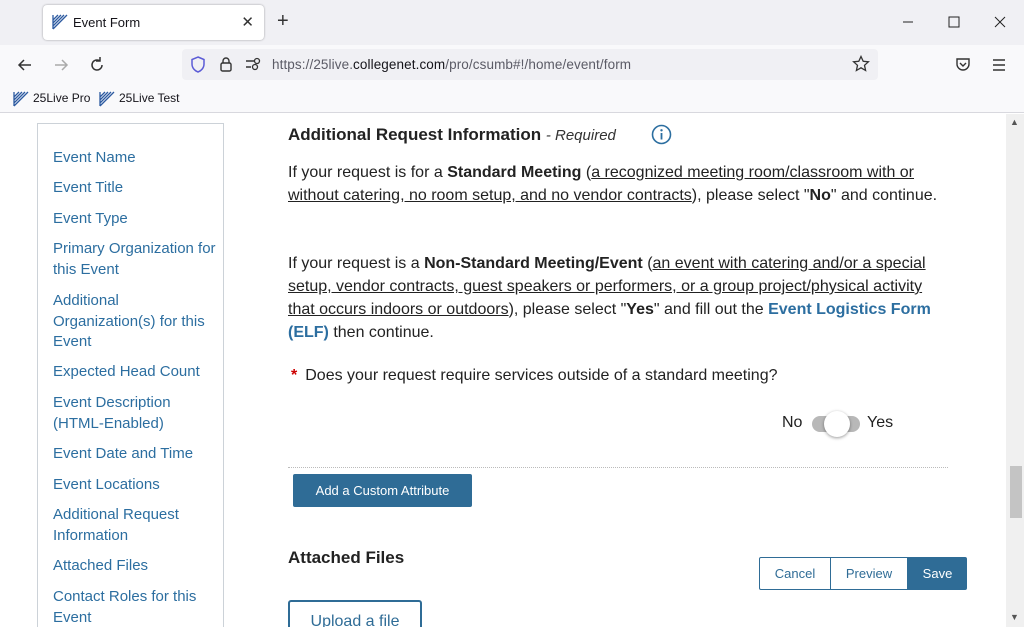 This screenshot has width=1024, height=627. What do you see at coordinates (1015, 370) in the screenshot?
I see `page-scrollbar: ▲ ▼` at bounding box center [1015, 370].